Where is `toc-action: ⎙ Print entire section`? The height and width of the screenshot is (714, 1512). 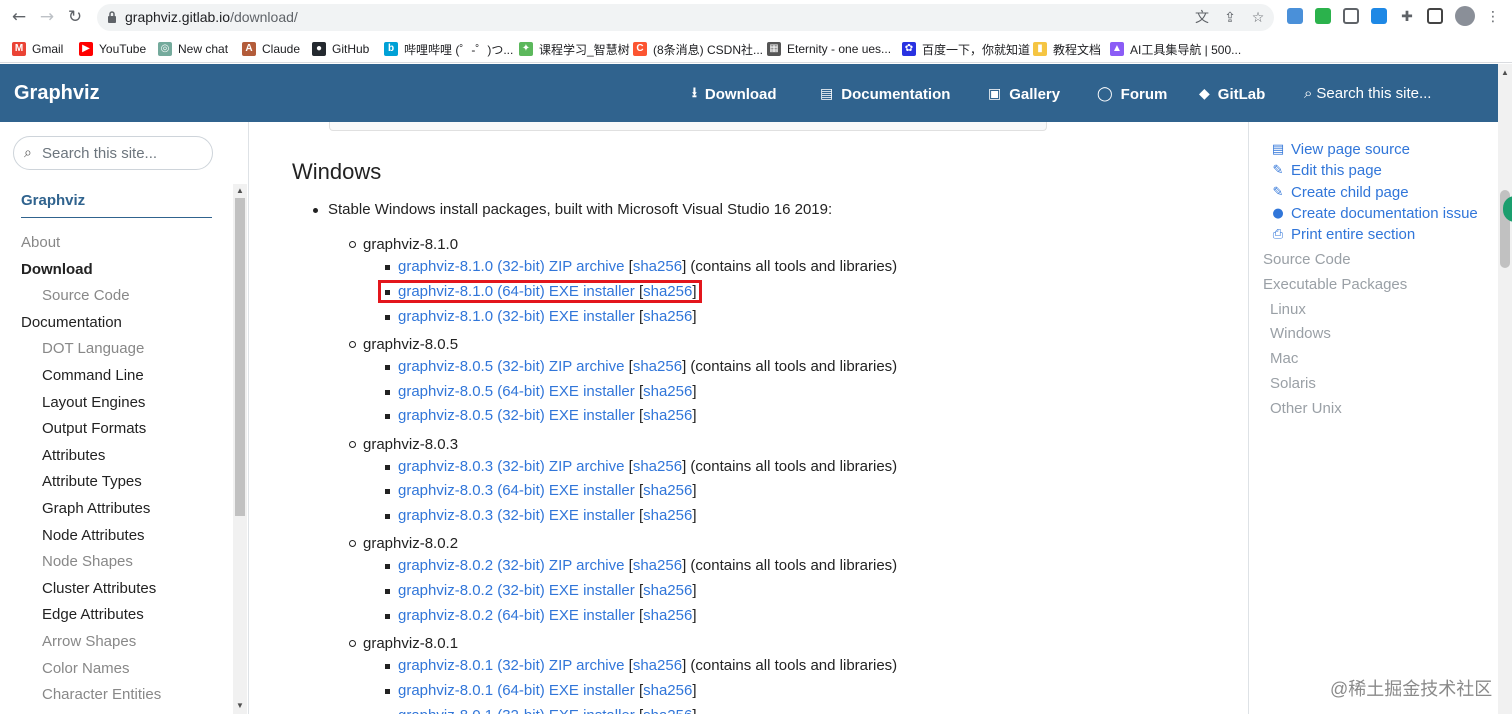 toc-action: ⎙ Print entire section is located at coordinates (1343, 234).